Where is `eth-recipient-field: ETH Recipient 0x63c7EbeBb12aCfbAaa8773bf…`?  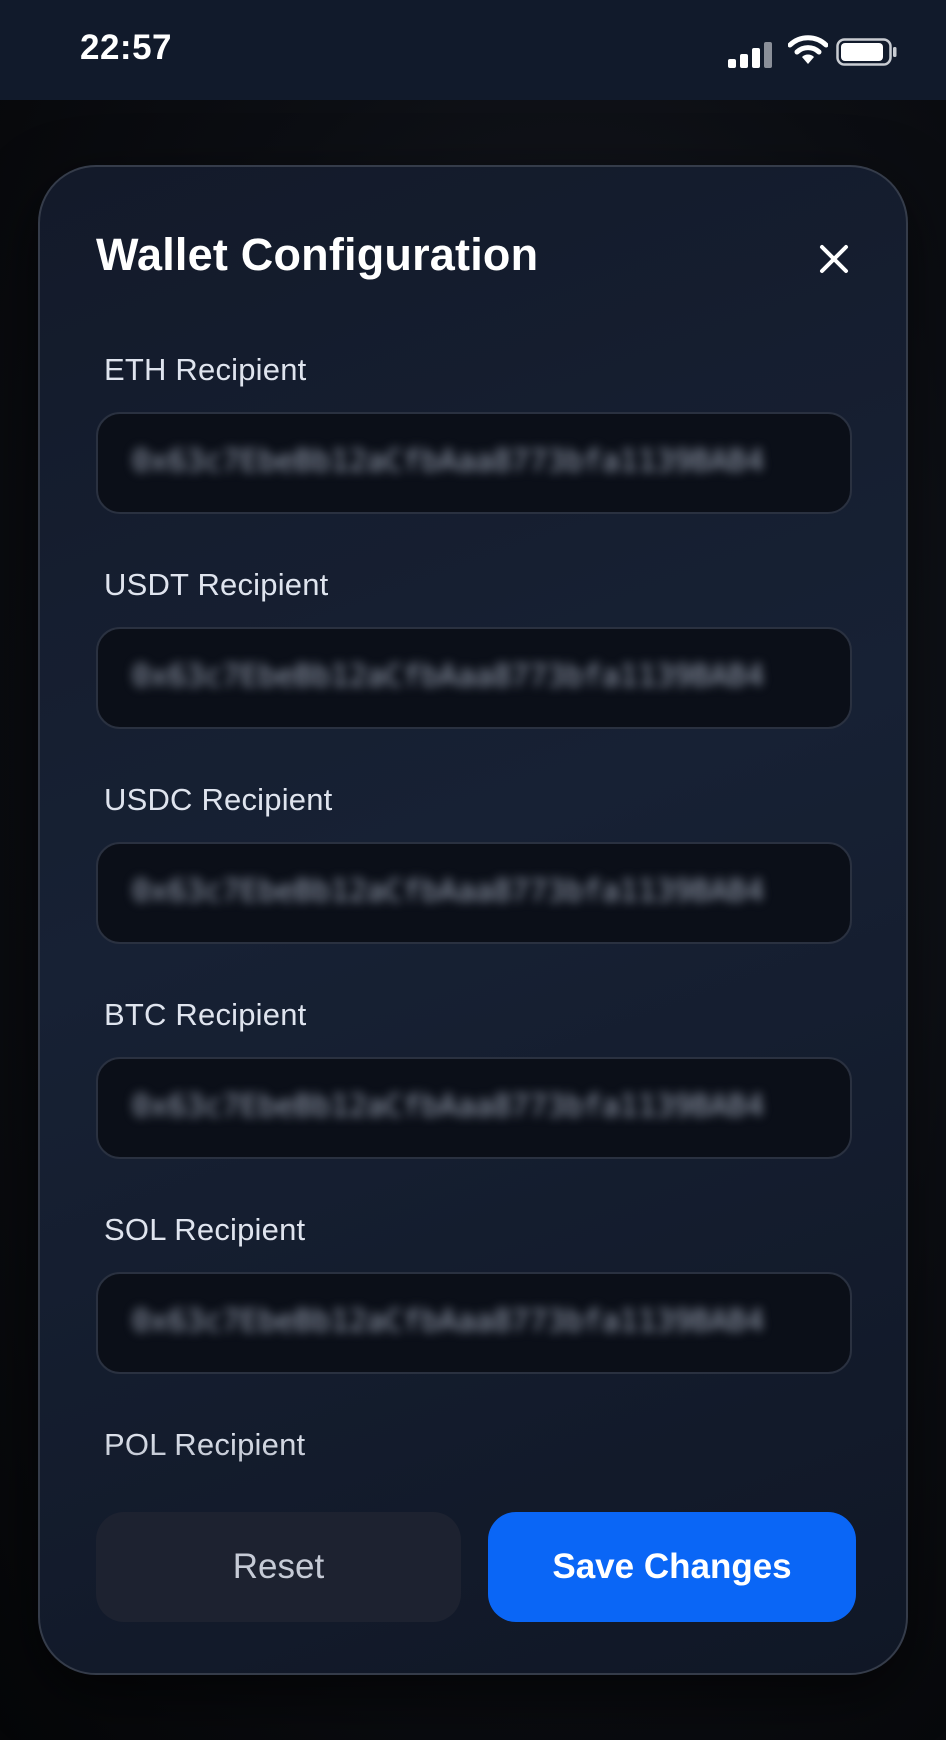
eth-recipient-field: ETH Recipient 0x63c7EbeBb12aCfbAaa8773bf… is located at coordinates (476, 459).